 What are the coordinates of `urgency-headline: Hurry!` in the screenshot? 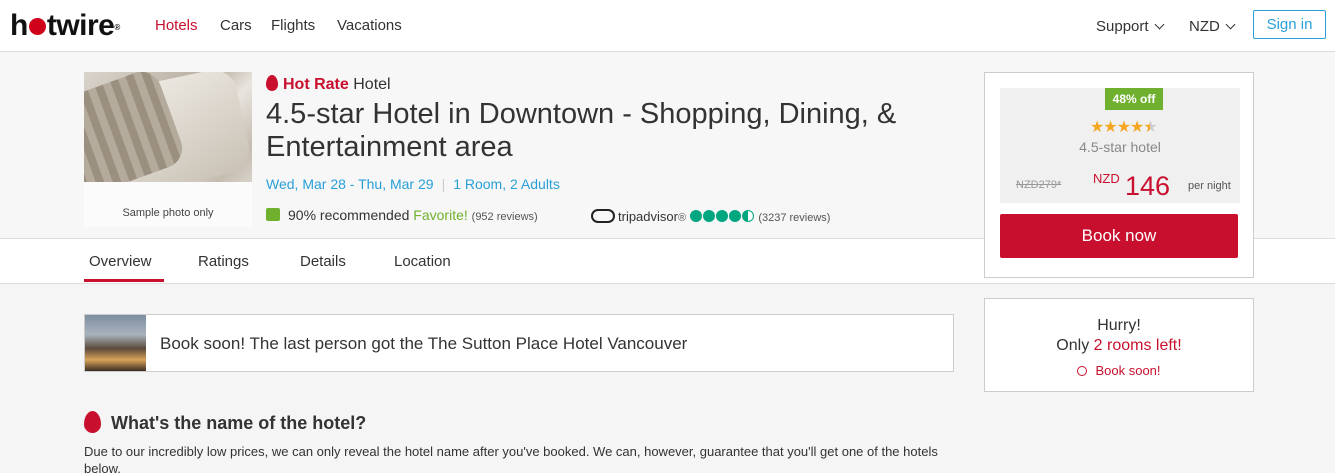 It's located at (1119, 325).